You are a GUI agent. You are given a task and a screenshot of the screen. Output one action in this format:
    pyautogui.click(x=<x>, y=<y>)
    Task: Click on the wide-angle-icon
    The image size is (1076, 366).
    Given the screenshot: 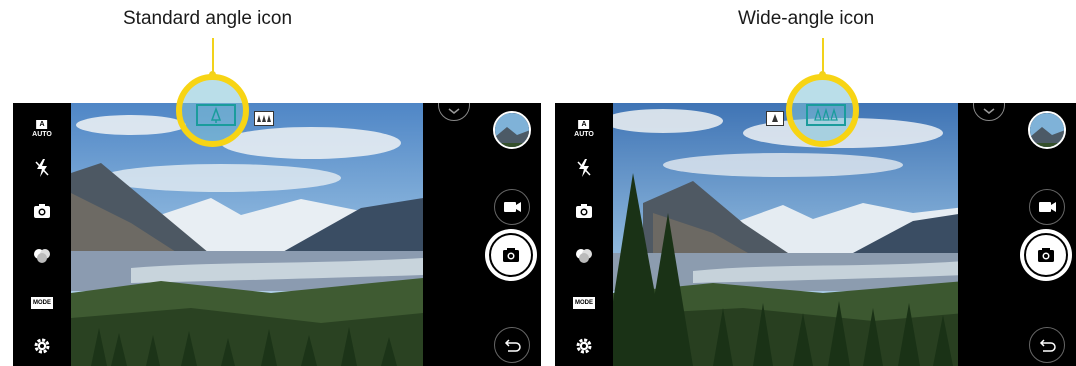 What is the action you would take?
    pyautogui.click(x=826, y=115)
    